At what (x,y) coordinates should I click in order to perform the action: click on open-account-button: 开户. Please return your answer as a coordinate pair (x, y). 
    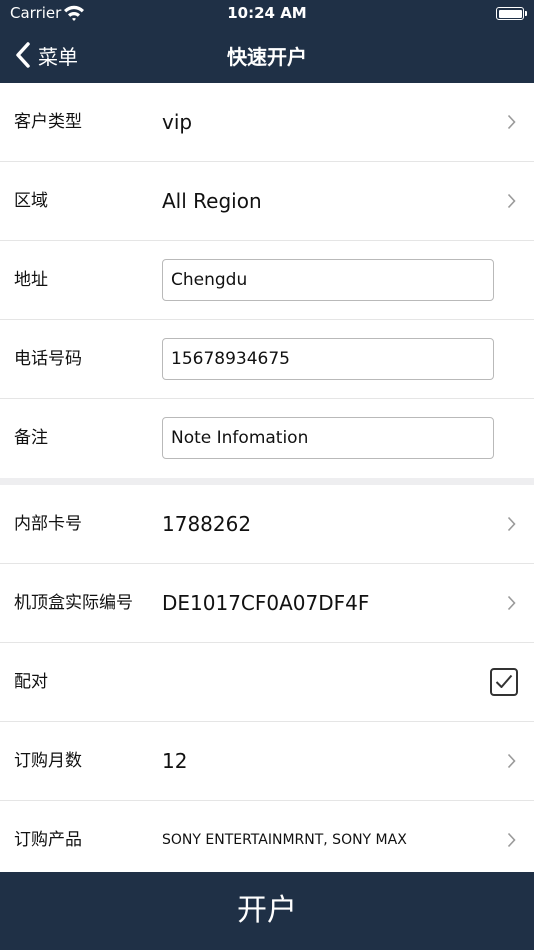
    Looking at the image, I should click on (267, 911).